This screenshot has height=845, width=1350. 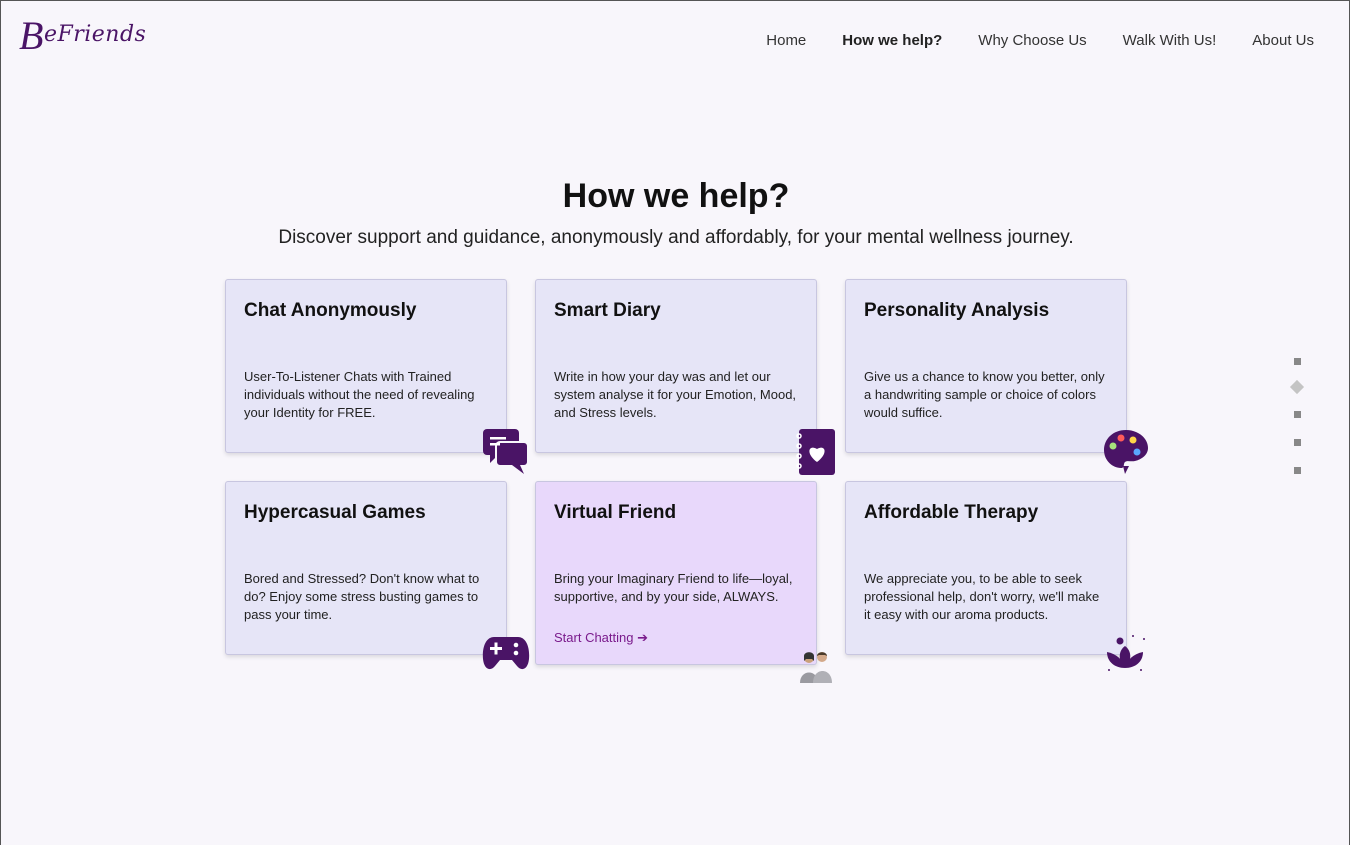 What do you see at coordinates (95, 34) in the screenshot?
I see `logo-text: eFriends` at bounding box center [95, 34].